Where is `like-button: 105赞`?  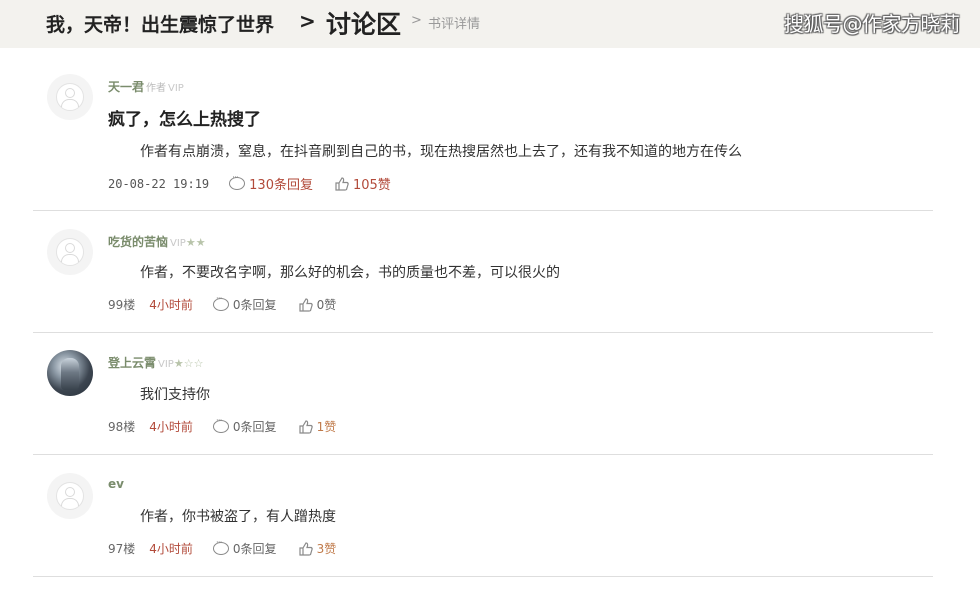 like-button: 105赞 is located at coordinates (363, 183).